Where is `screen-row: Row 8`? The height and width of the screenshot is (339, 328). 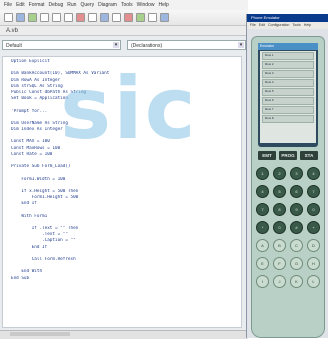 screen-row: Row 8 is located at coordinates (288, 119).